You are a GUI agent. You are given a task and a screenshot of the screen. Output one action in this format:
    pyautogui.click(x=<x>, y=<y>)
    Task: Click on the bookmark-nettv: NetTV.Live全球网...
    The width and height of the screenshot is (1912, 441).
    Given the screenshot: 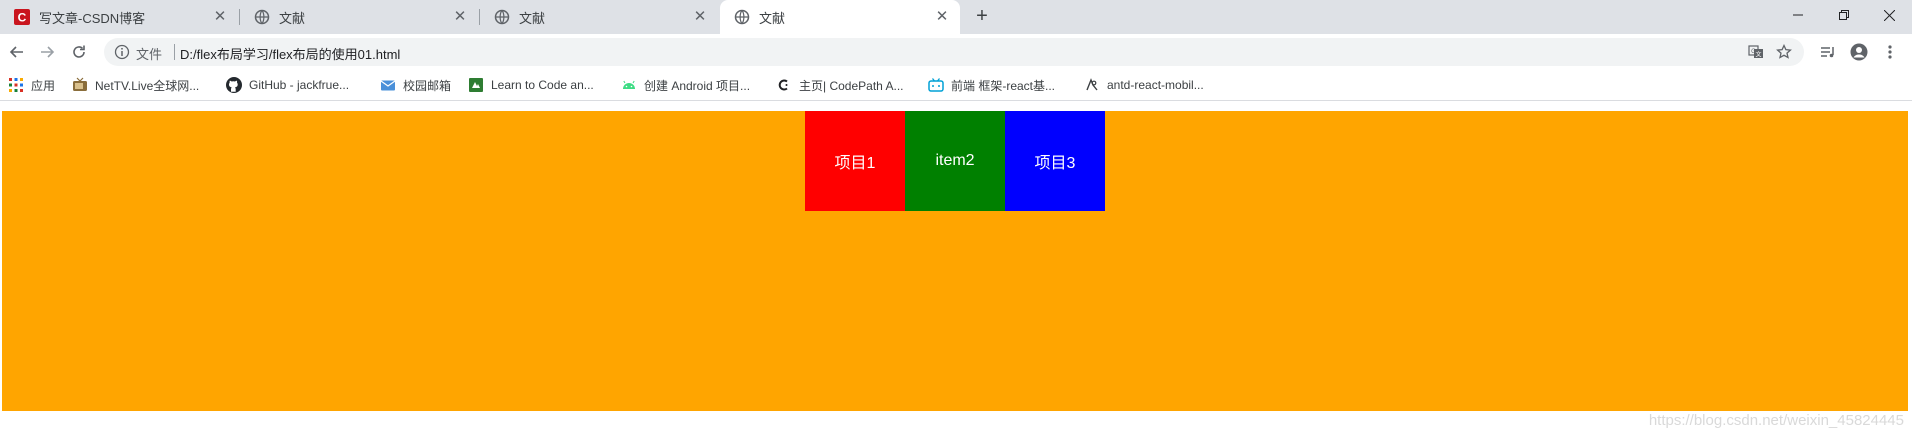 What is the action you would take?
    pyautogui.click(x=135, y=85)
    